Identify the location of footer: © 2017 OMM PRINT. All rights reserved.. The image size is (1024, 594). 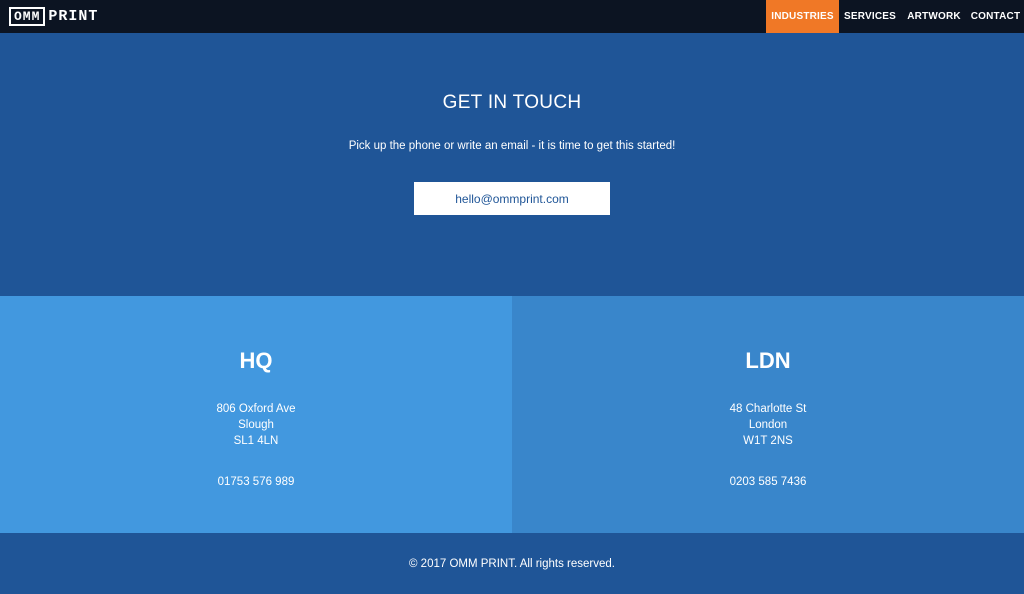
(512, 563).